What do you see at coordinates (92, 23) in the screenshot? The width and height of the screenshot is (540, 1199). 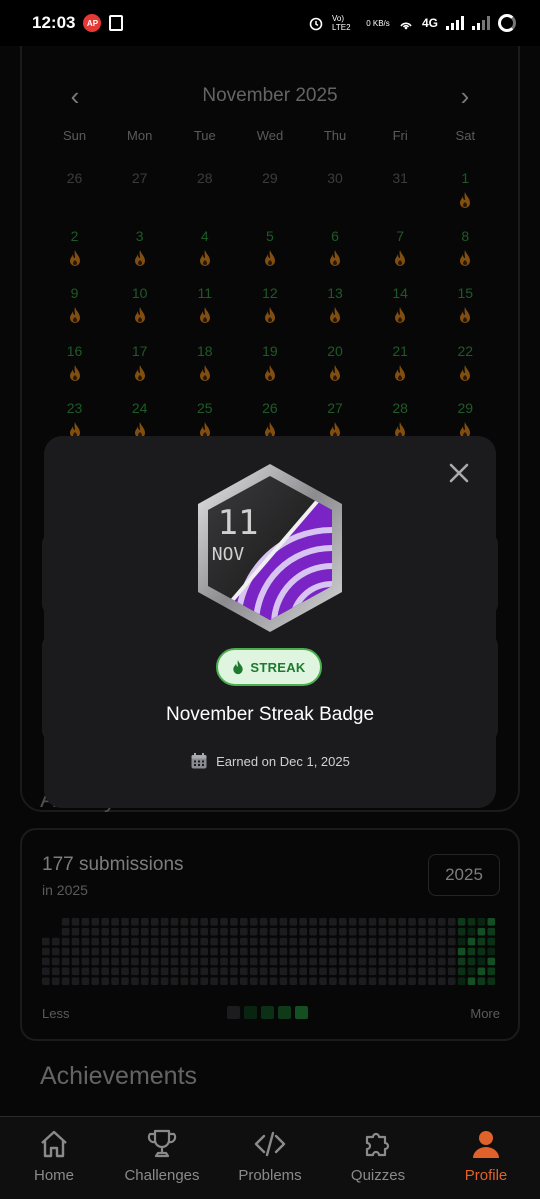 I see `ap-icon: AP` at bounding box center [92, 23].